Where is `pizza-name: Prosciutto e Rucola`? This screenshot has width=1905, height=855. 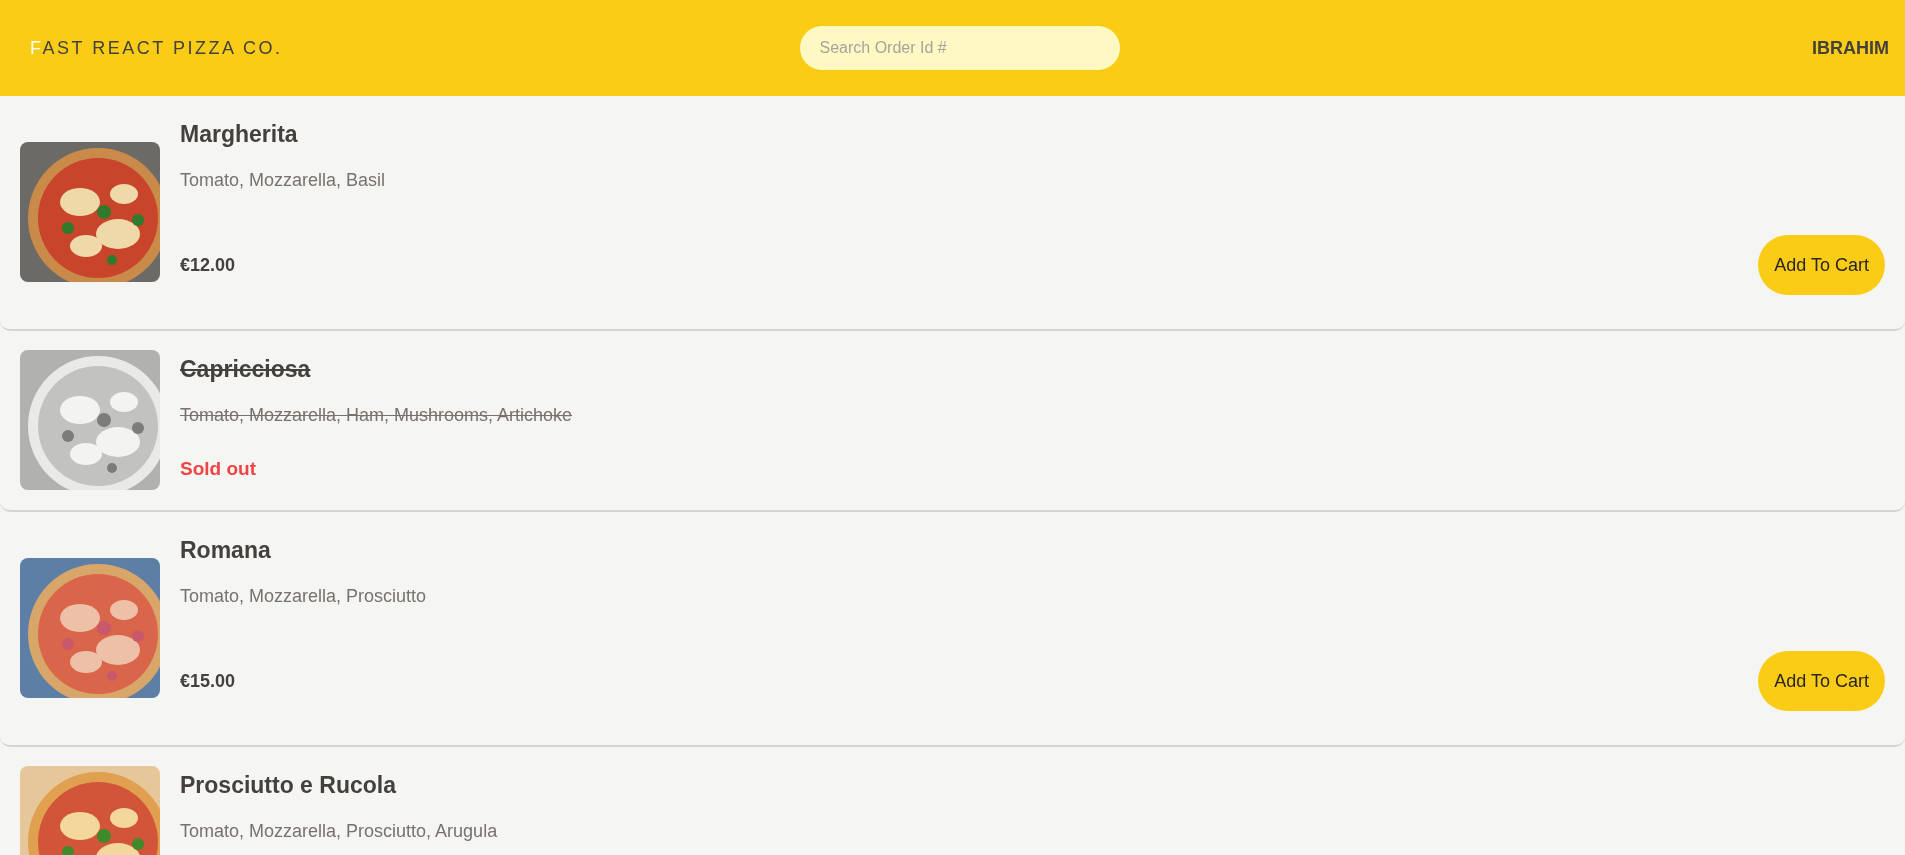 pizza-name: Prosciutto e Rucola is located at coordinates (289, 785).